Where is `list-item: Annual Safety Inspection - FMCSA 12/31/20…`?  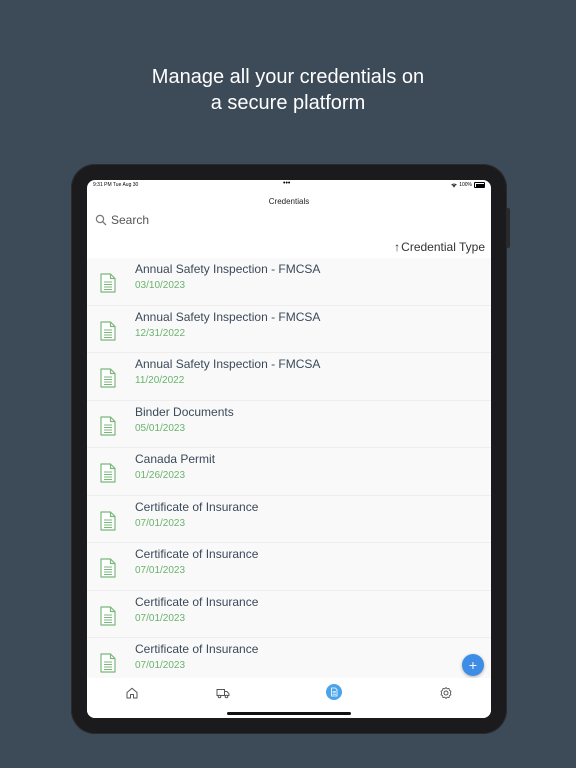 list-item: Annual Safety Inspection - FMCSA 12/31/20… is located at coordinates (289, 329).